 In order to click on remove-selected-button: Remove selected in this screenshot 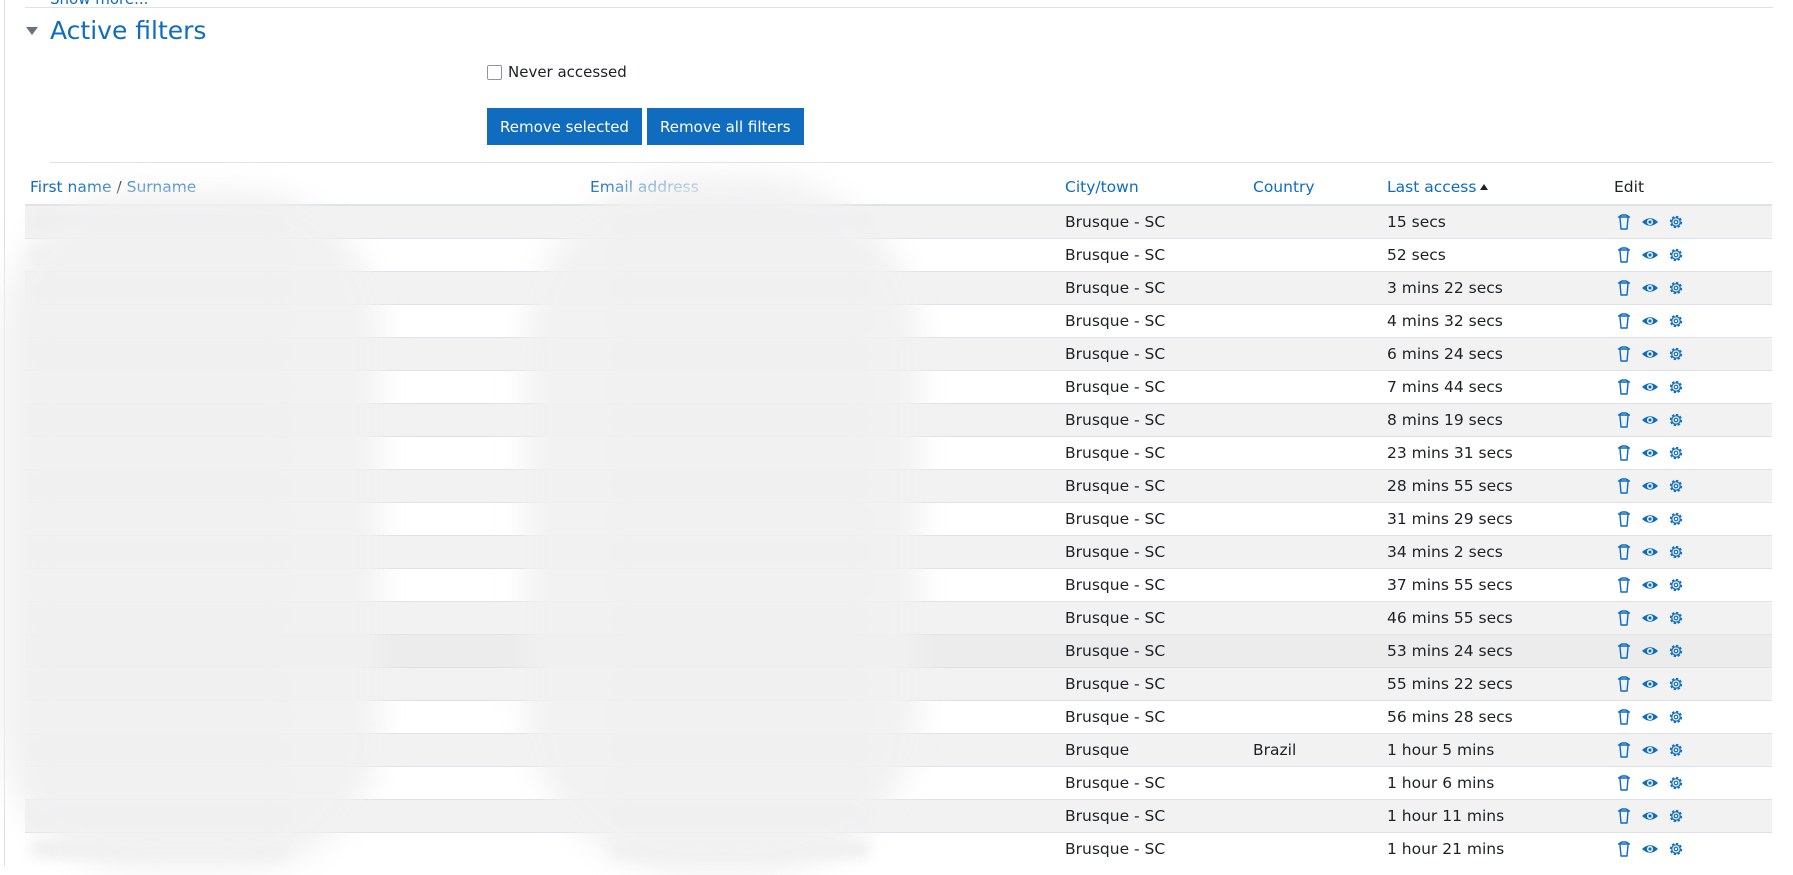, I will do `click(564, 126)`.